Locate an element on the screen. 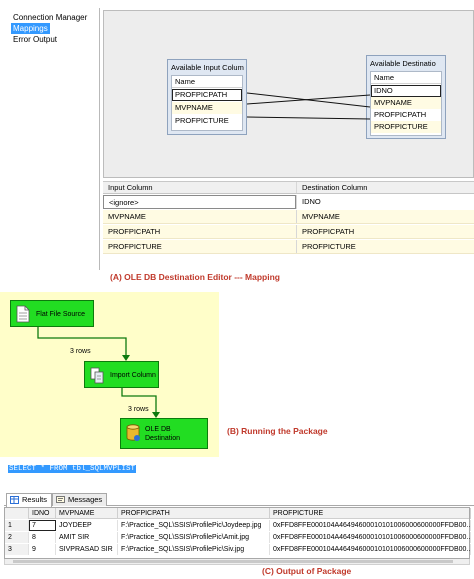 The image size is (474, 579). mapping-lines is located at coordinates (308, 106).